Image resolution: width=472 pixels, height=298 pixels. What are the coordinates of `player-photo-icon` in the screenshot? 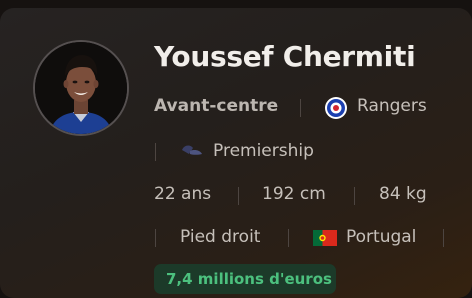 It's located at (81, 88).